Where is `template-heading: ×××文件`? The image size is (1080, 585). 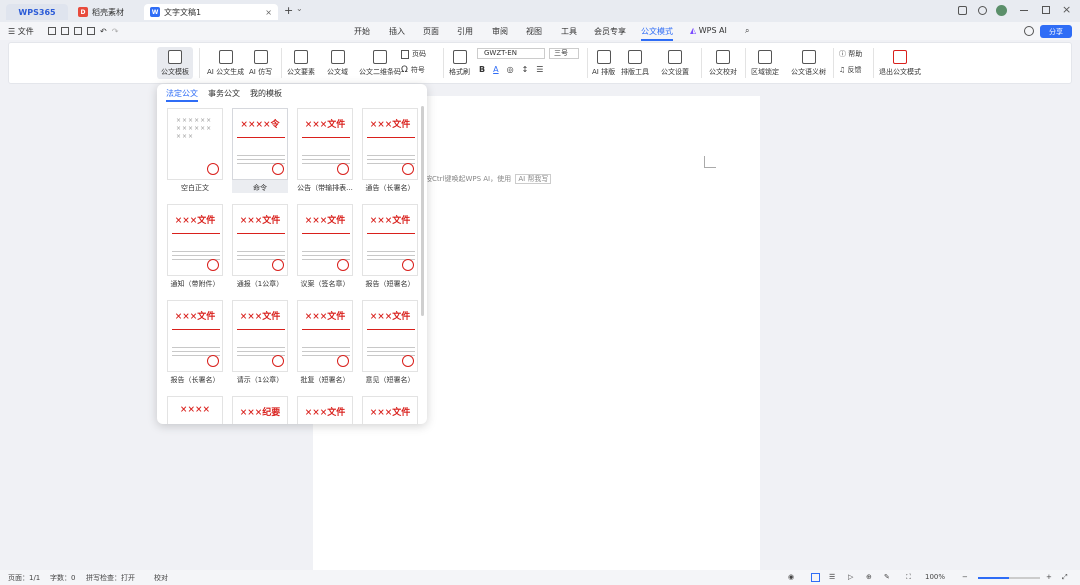
template-heading: ×××文件 is located at coordinates (325, 413).